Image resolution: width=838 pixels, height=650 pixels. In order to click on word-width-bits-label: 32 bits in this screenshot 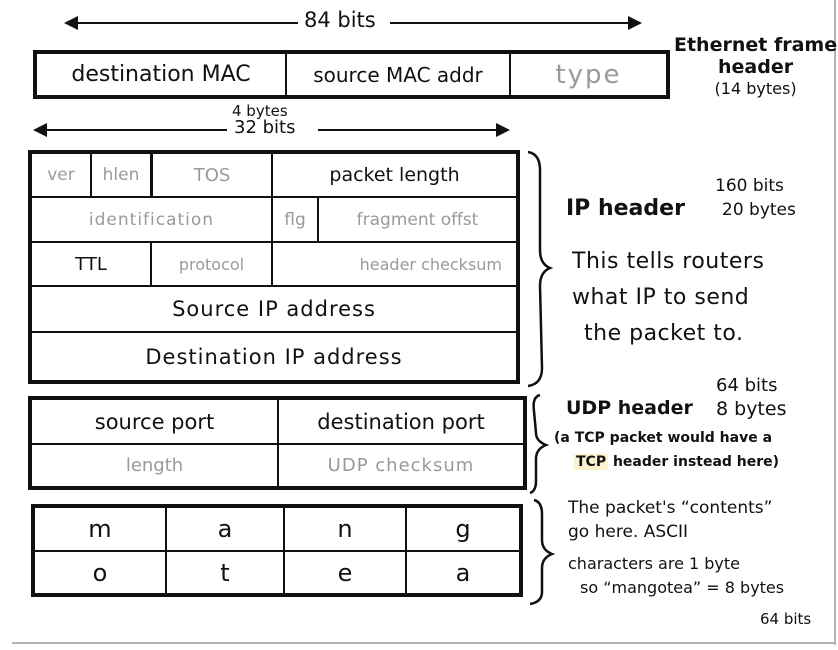, I will do `click(265, 127)`.